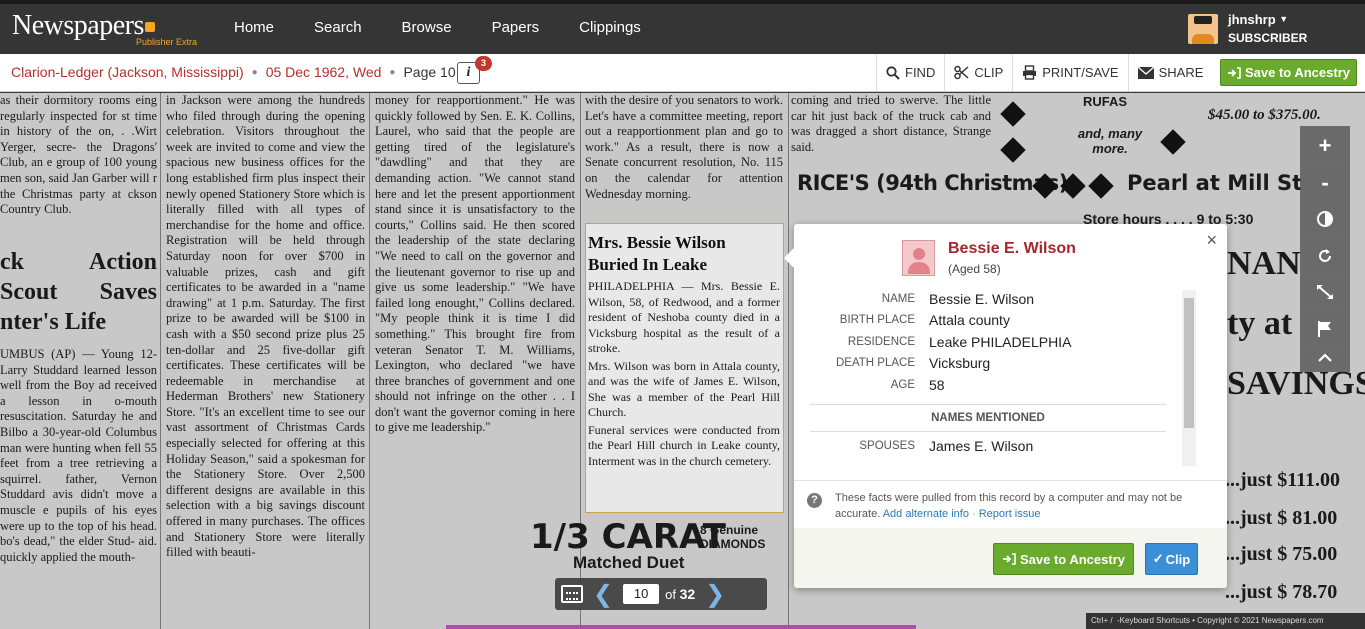 The width and height of the screenshot is (1365, 629). What do you see at coordinates (910, 72) in the screenshot?
I see `find-button: FIND` at bounding box center [910, 72].